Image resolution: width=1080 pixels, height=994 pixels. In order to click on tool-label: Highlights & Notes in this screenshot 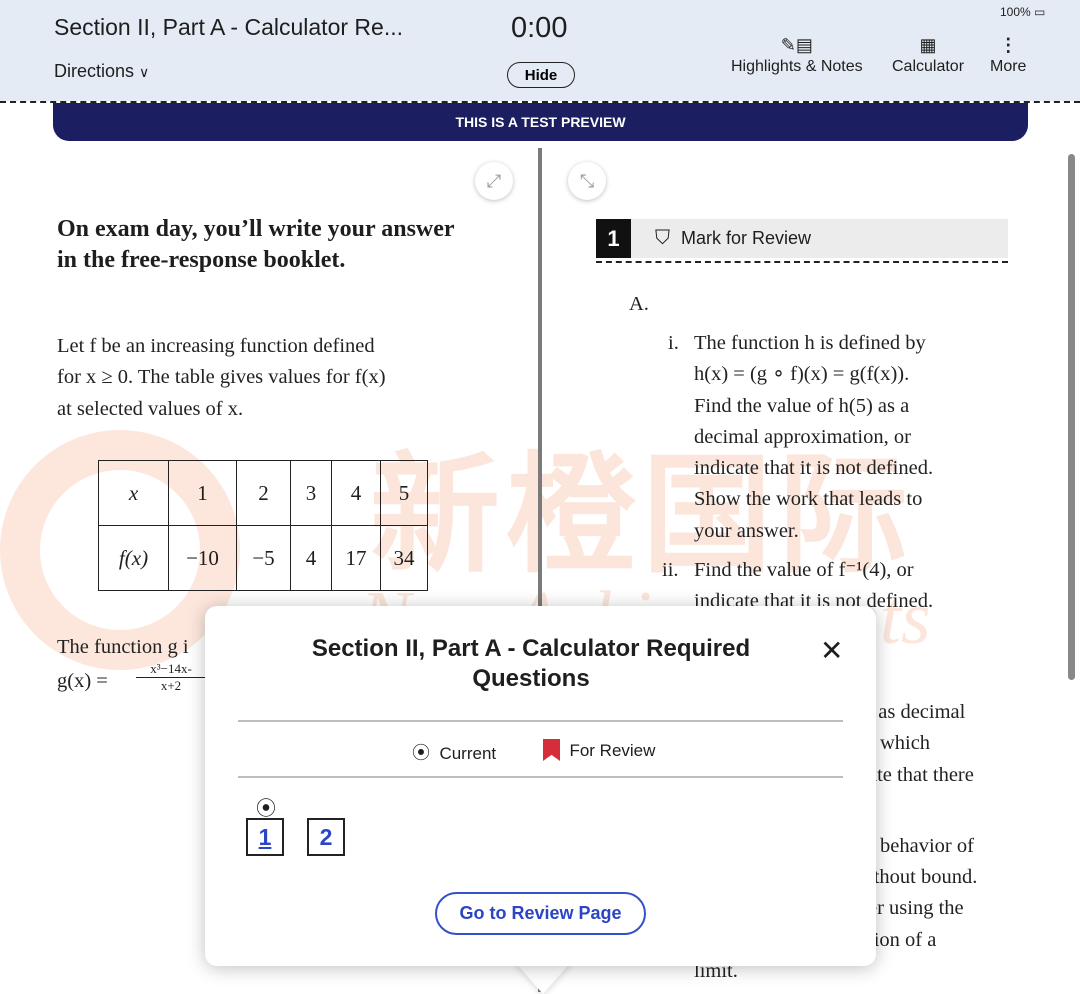, I will do `click(797, 66)`.